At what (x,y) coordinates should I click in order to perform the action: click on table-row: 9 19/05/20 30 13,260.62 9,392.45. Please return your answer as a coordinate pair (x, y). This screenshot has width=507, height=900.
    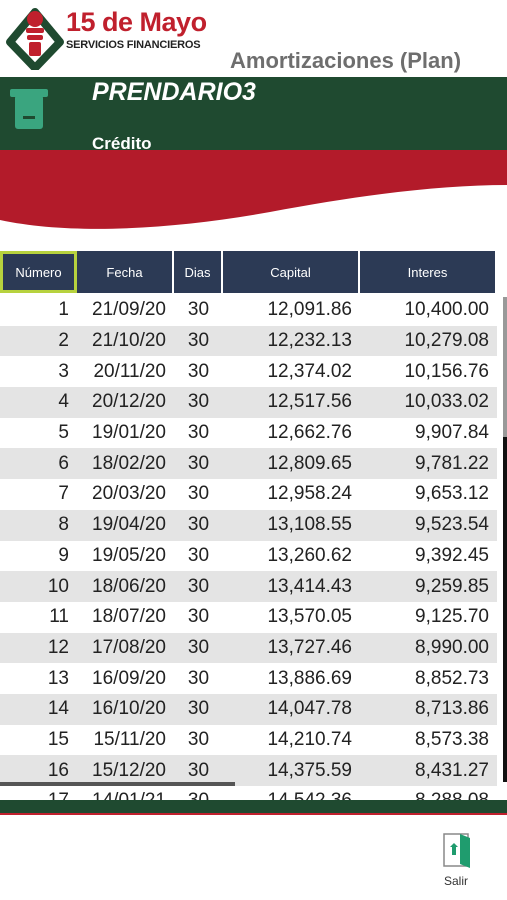
    Looking at the image, I should click on (248, 556).